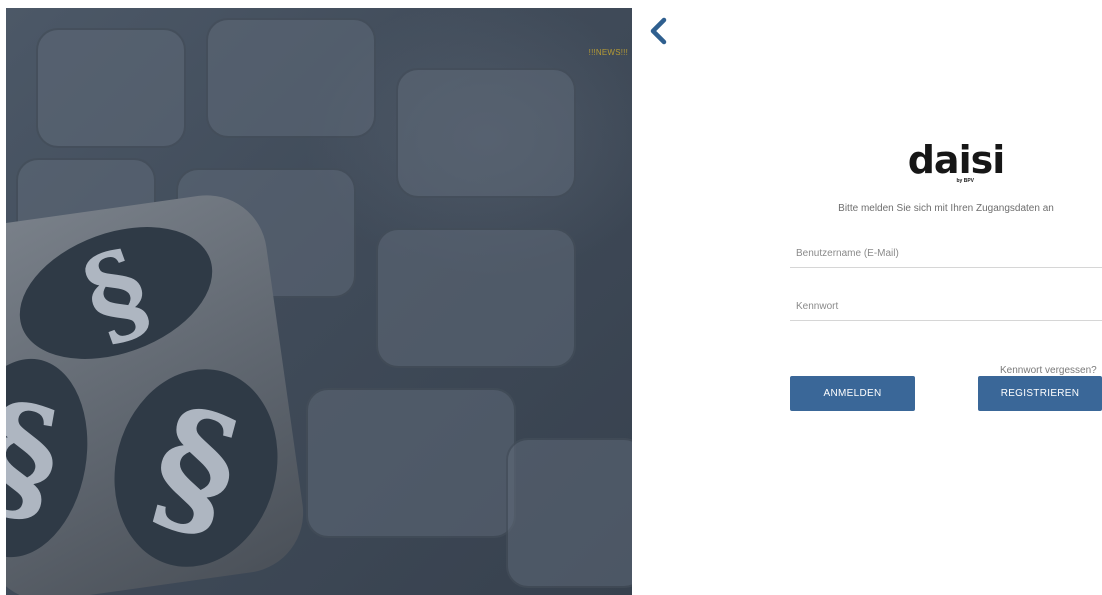 This screenshot has height=595, width=1102. I want to click on login-button: ANMELDEN, so click(852, 393).